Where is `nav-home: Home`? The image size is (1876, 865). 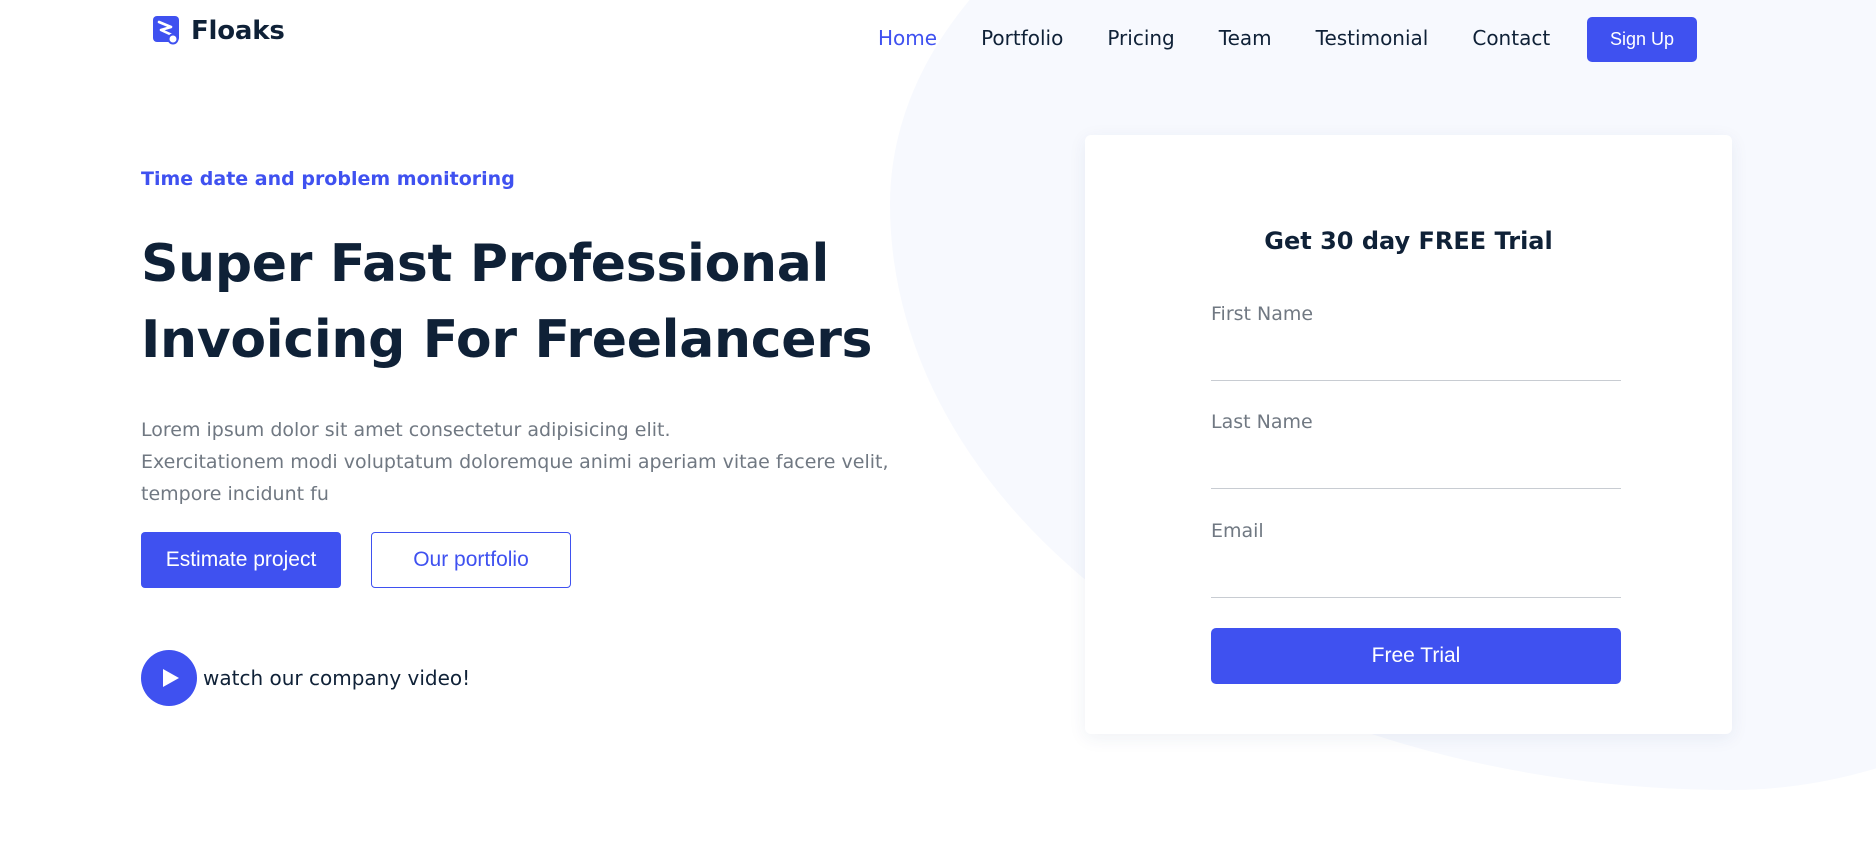 nav-home: Home is located at coordinates (907, 38).